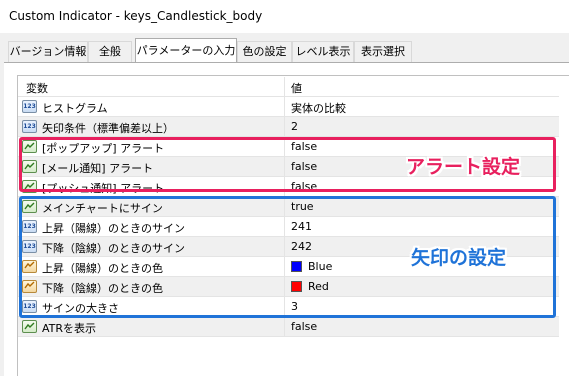 Image resolution: width=569 pixels, height=376 pixels. What do you see at coordinates (284, 16) in the screenshot?
I see `title-bar: Custom Indicator - keys_Candlestick_body` at bounding box center [284, 16].